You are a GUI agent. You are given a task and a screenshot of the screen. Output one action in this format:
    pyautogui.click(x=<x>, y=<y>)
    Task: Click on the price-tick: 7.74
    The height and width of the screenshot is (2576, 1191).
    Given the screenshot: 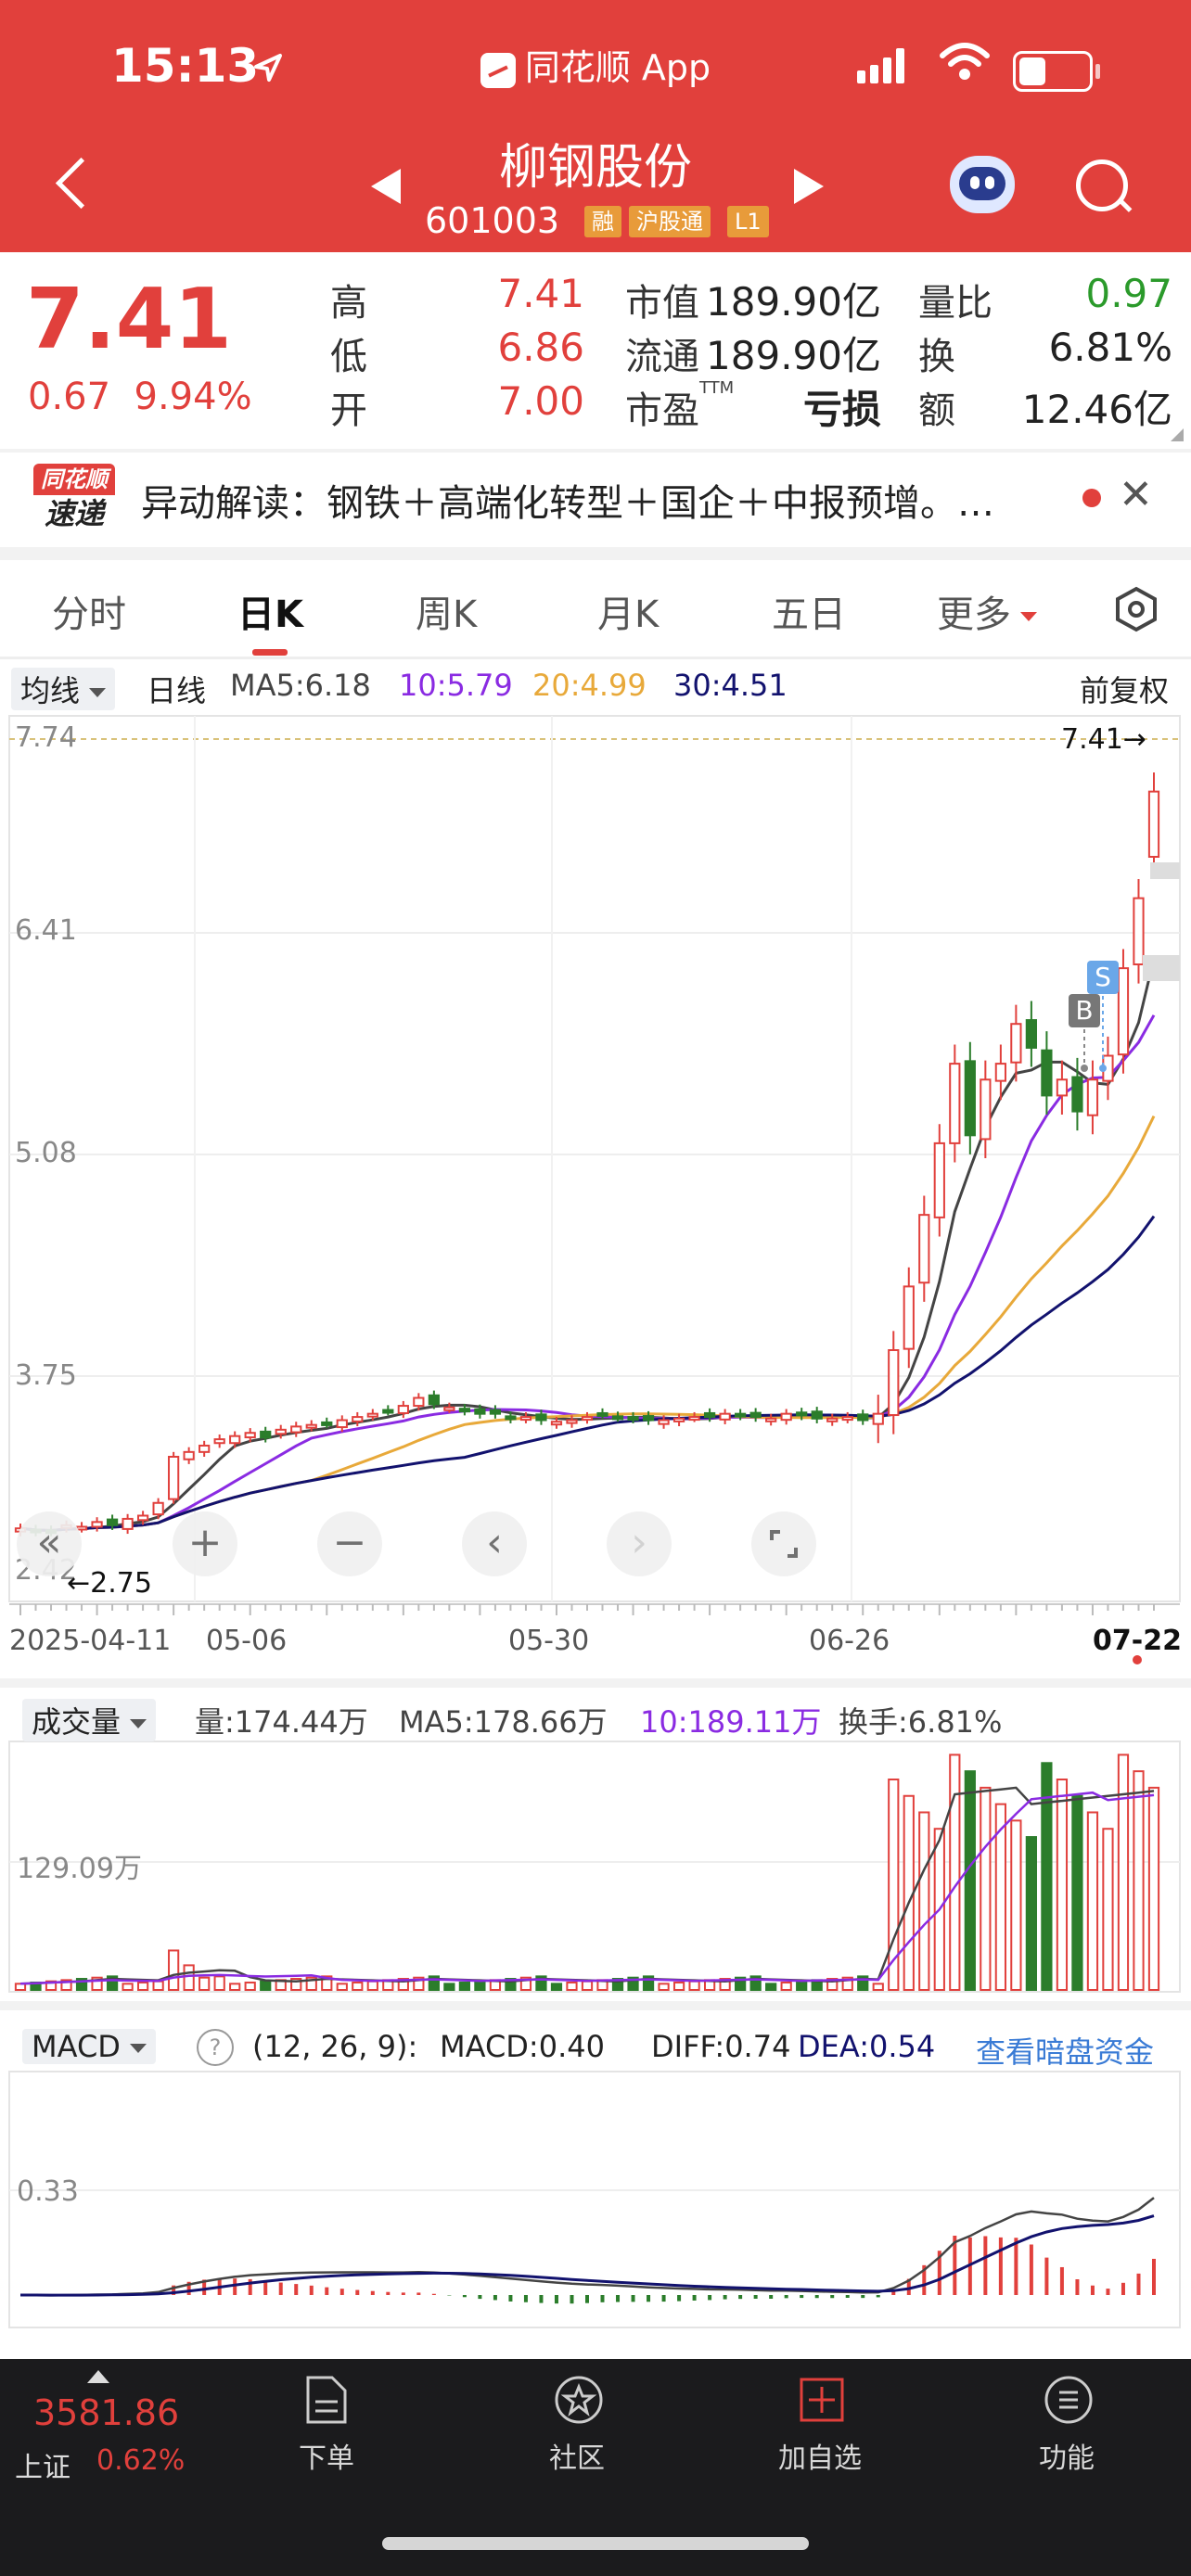 What is the action you would take?
    pyautogui.click(x=46, y=737)
    